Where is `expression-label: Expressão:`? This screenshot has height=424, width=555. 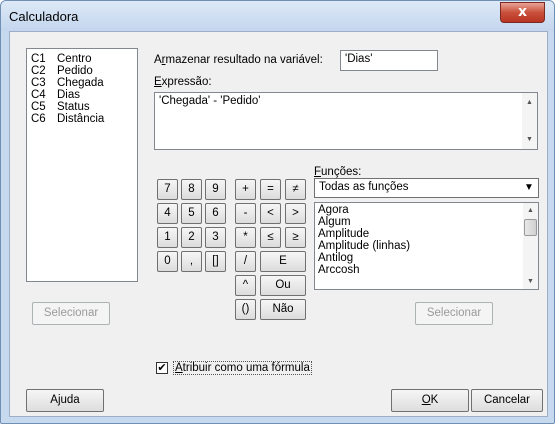 expression-label: Expressão: is located at coordinates (183, 82).